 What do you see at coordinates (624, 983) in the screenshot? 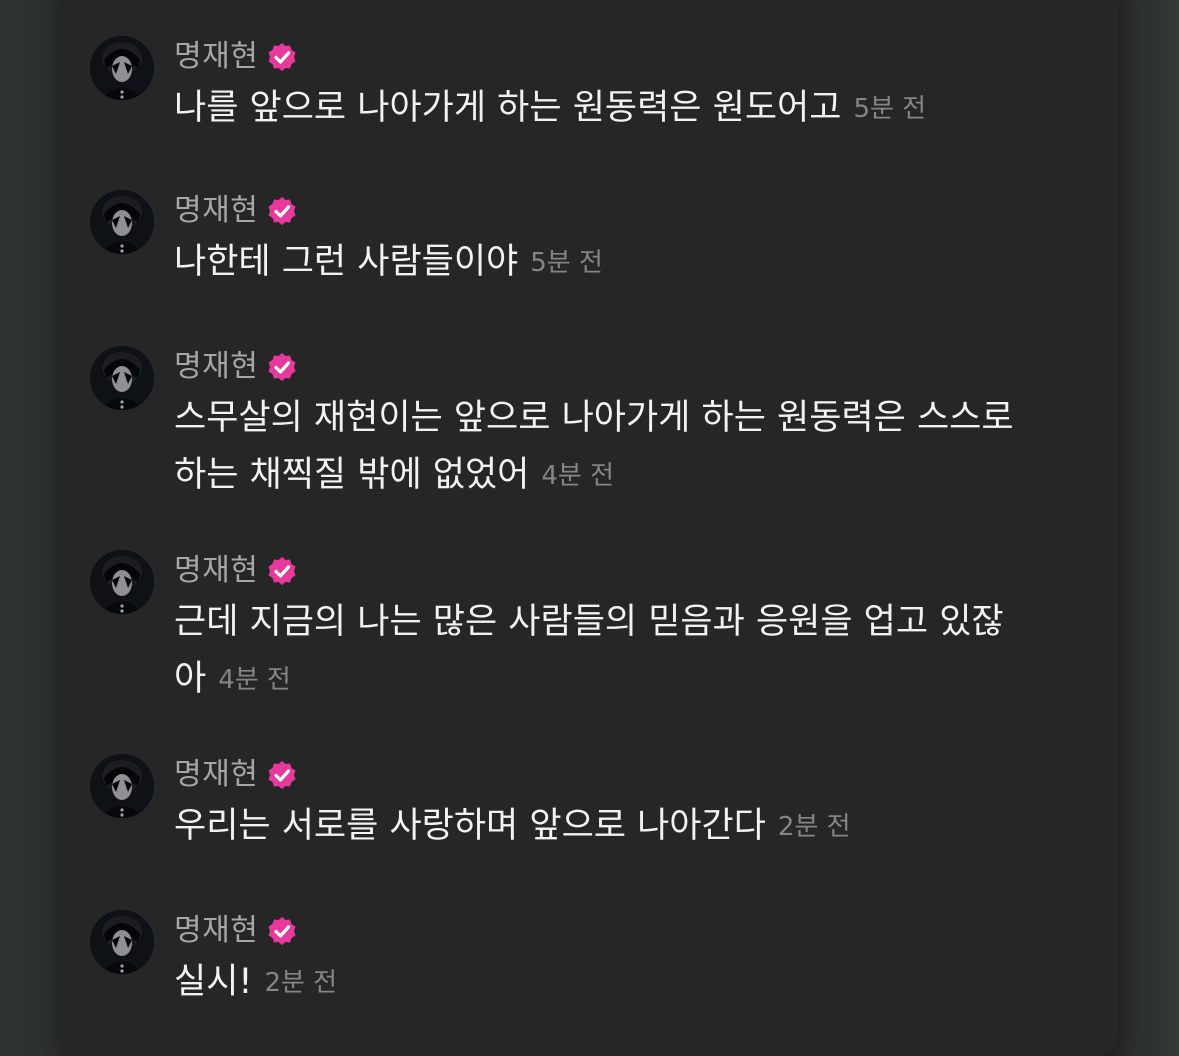
I see `message-body: 실시! 2분 전` at bounding box center [624, 983].